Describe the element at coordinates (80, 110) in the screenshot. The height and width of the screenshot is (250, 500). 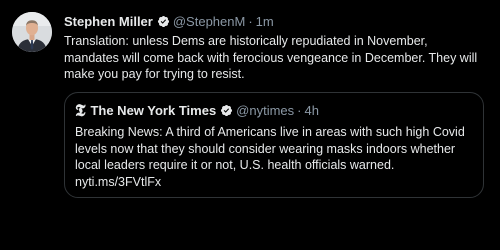
I see `nyt-logo-icon: 𝕿` at that location.